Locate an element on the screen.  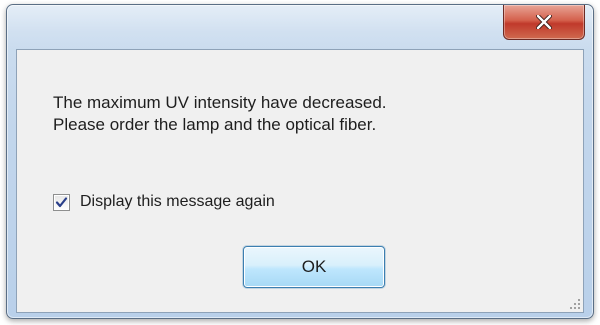
display-again-checkbox is located at coordinates (61, 202).